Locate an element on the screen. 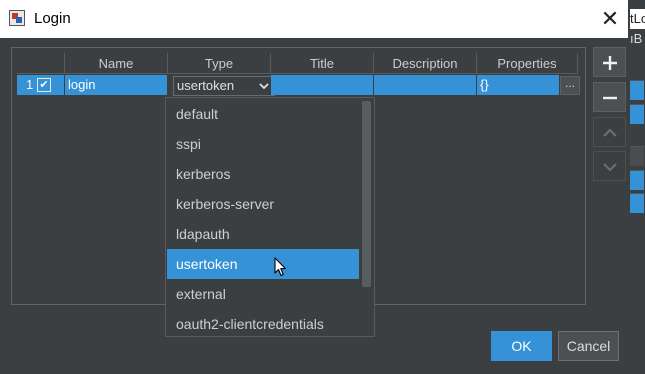 This screenshot has width=645, height=374. dropdown-option: kerberos-server is located at coordinates (263, 204).